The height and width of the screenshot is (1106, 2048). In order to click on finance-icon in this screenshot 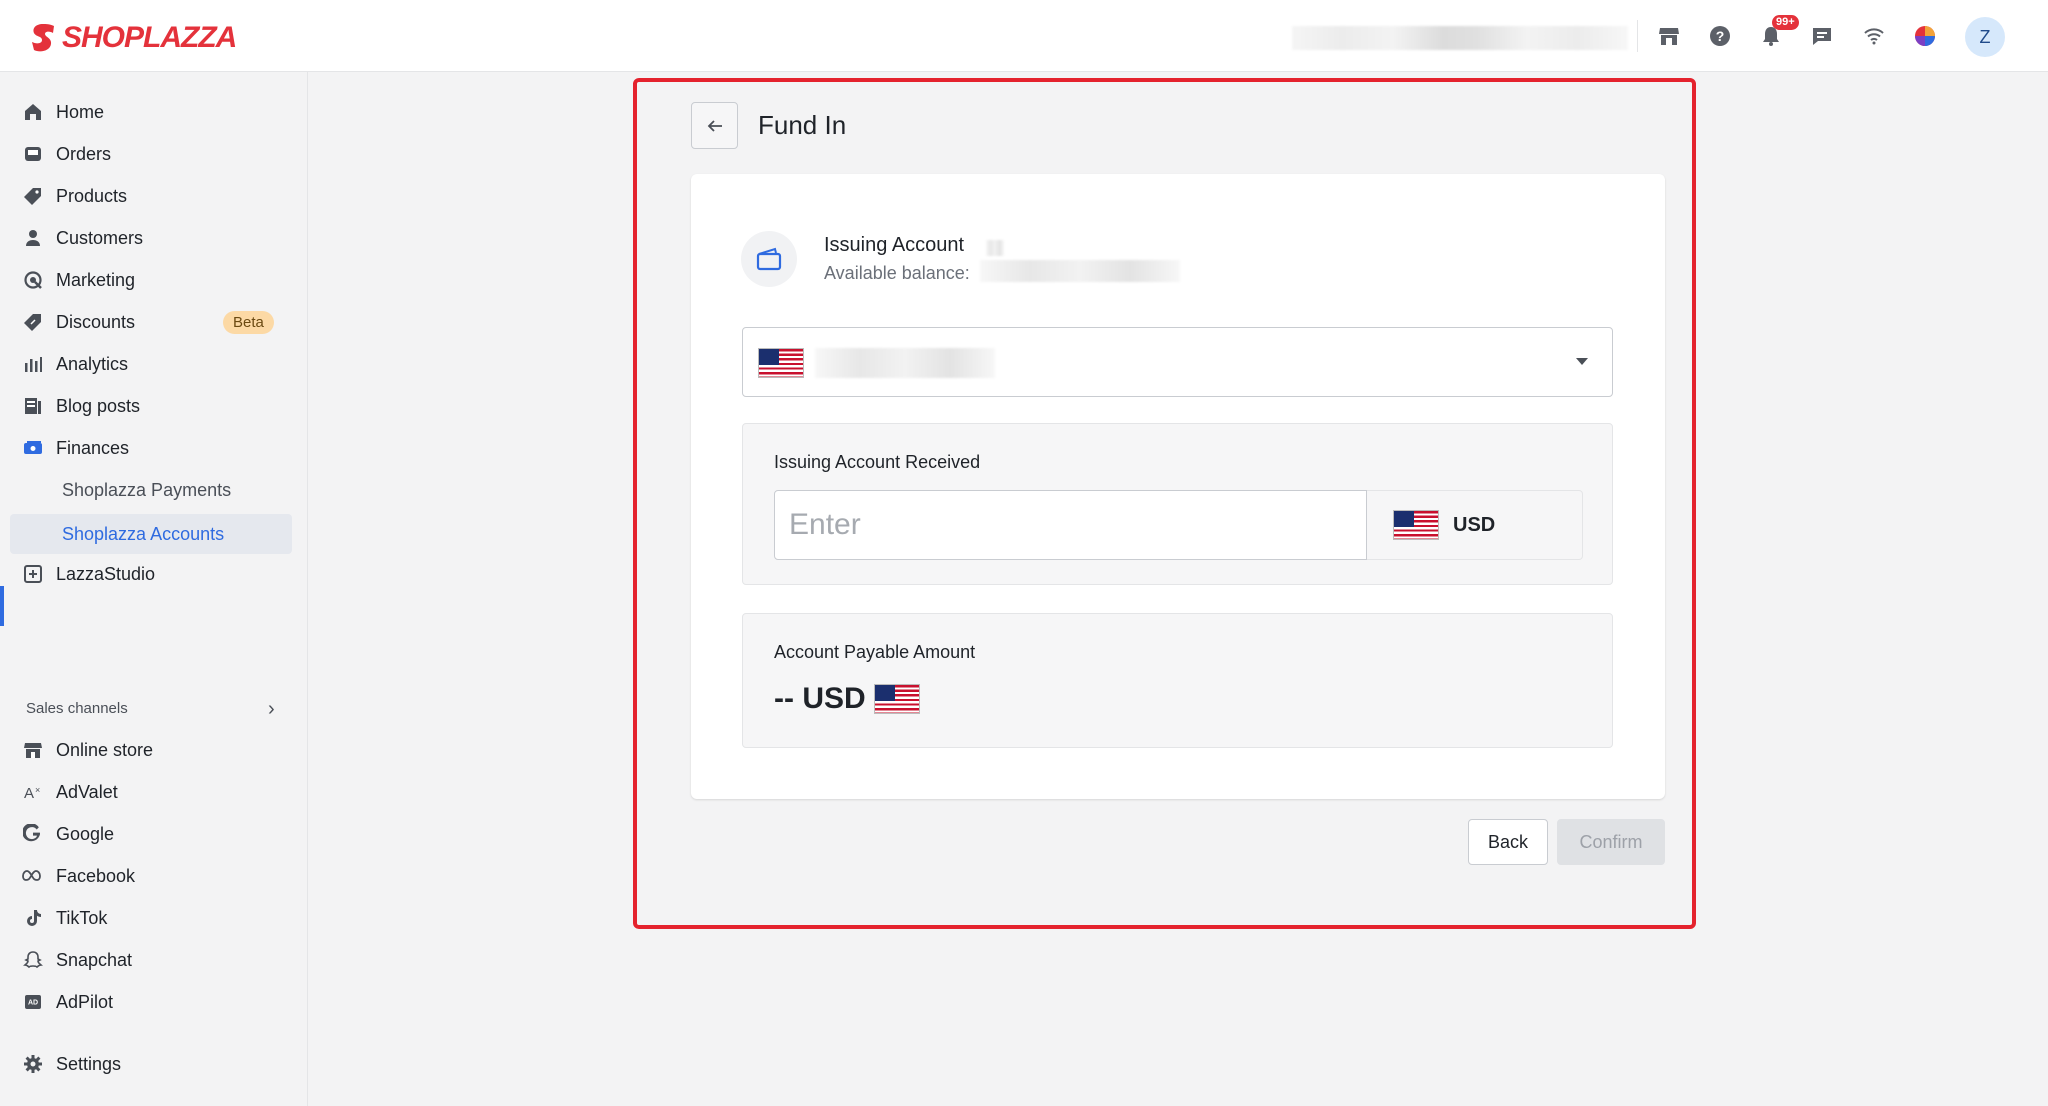, I will do `click(33, 448)`.